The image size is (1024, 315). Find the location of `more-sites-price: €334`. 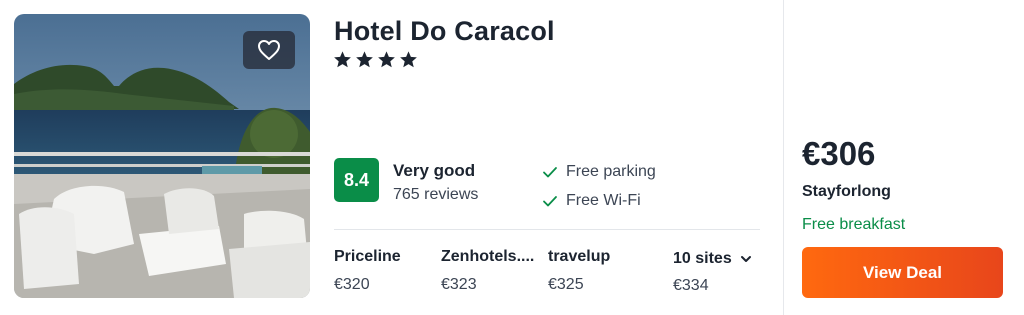

more-sites-price: €334 is located at coordinates (691, 285).